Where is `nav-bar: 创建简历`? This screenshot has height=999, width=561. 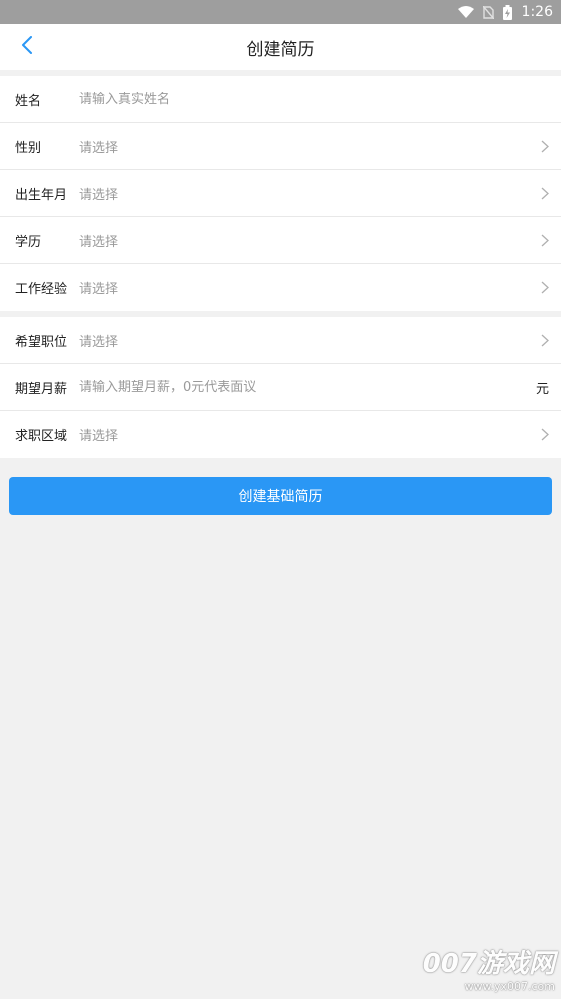 nav-bar: 创建简历 is located at coordinates (280, 47).